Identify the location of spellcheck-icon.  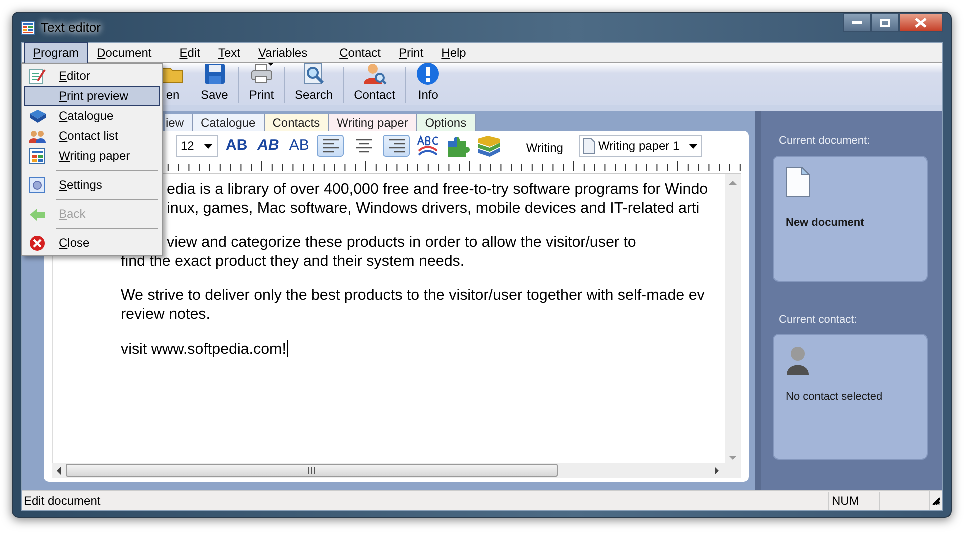
(428, 146).